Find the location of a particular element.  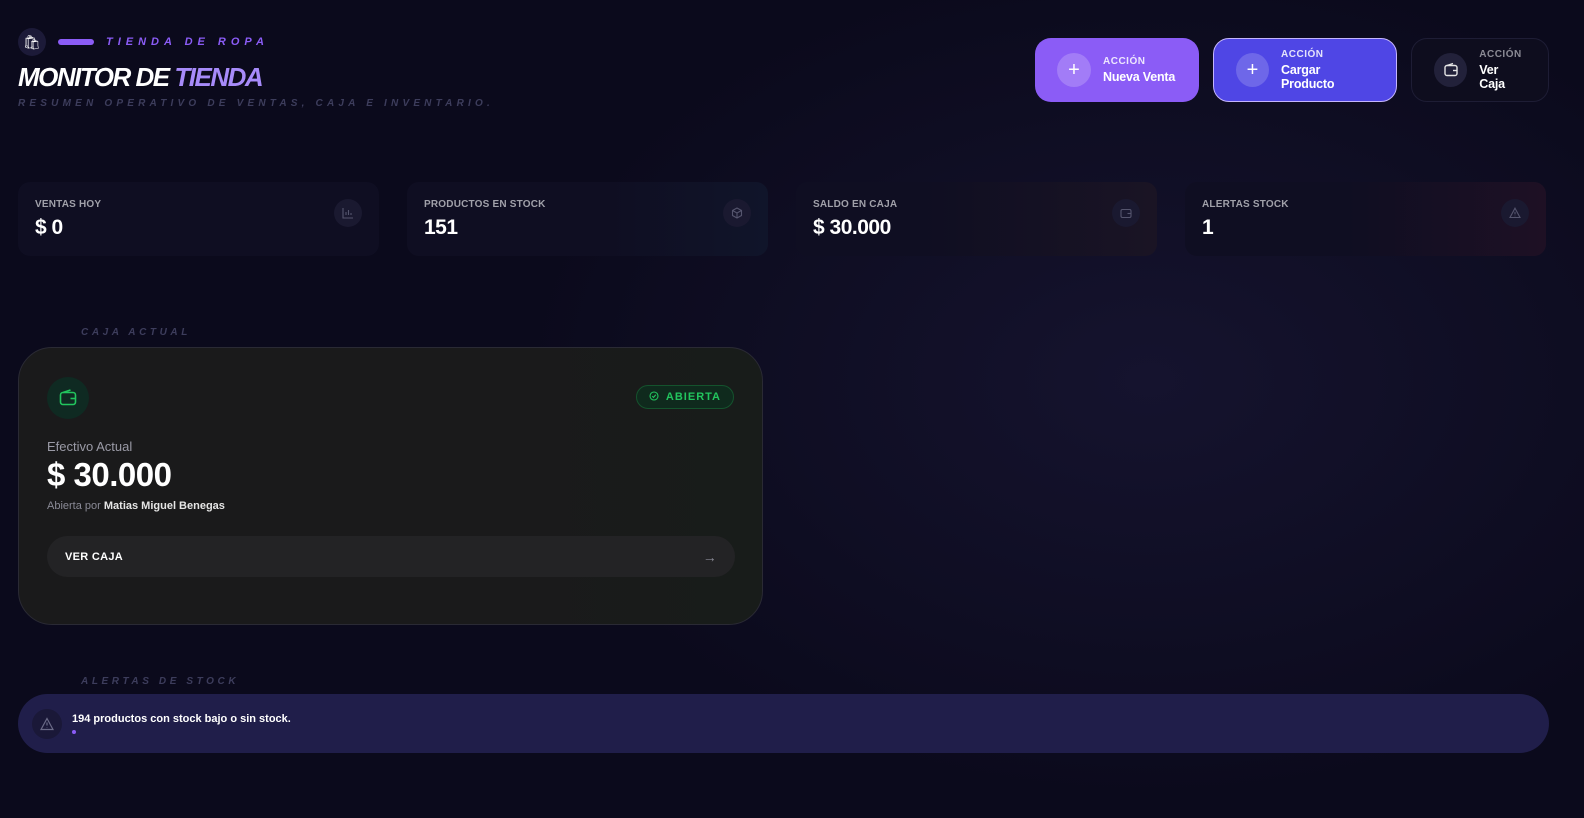

page-title: MONITOR DE TIENDA is located at coordinates (256, 77).